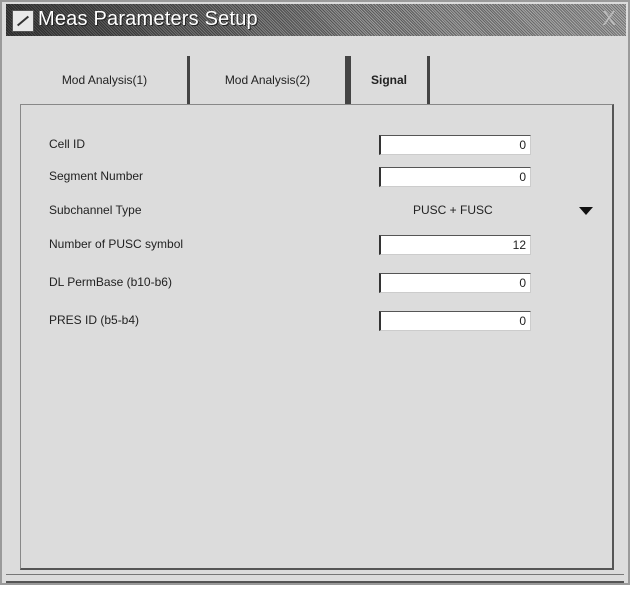 The width and height of the screenshot is (634, 589). I want to click on close-icon: X, so click(609, 20).